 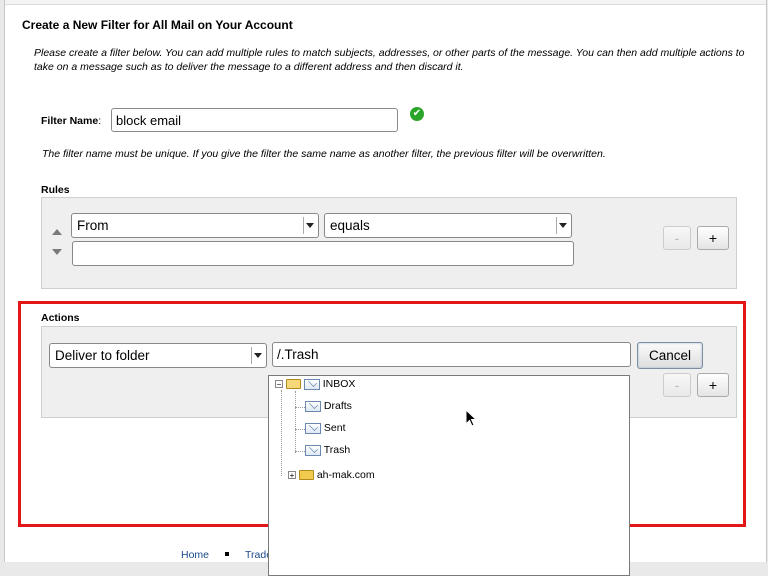 I want to click on rule-value-input, so click(x=323, y=253).